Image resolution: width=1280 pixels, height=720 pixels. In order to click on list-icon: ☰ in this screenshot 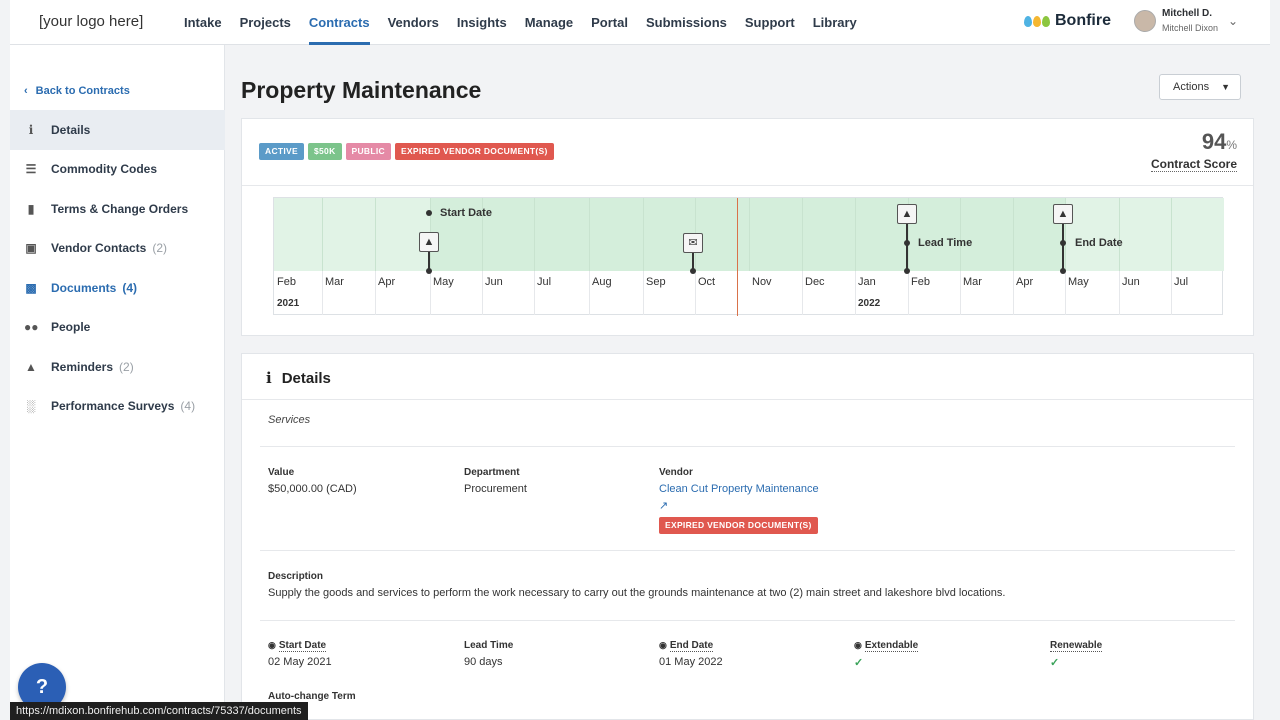, I will do `click(31, 169)`.